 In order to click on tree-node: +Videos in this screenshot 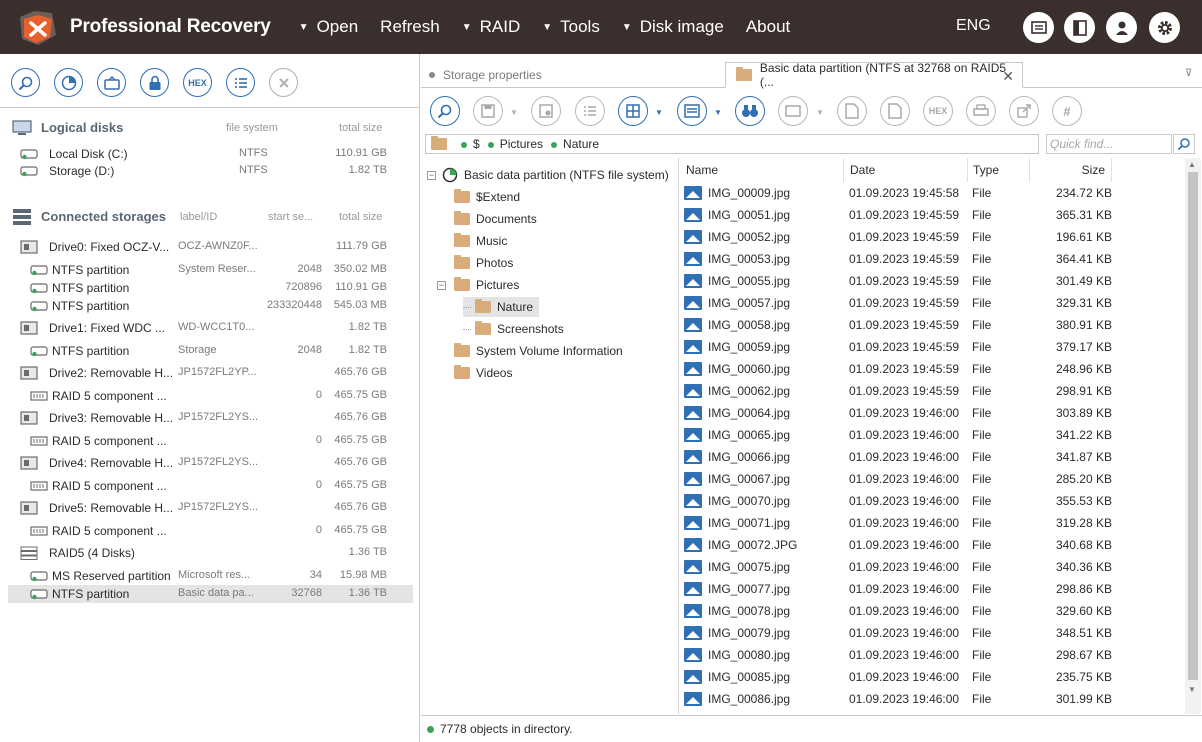, I will do `click(474, 373)`.